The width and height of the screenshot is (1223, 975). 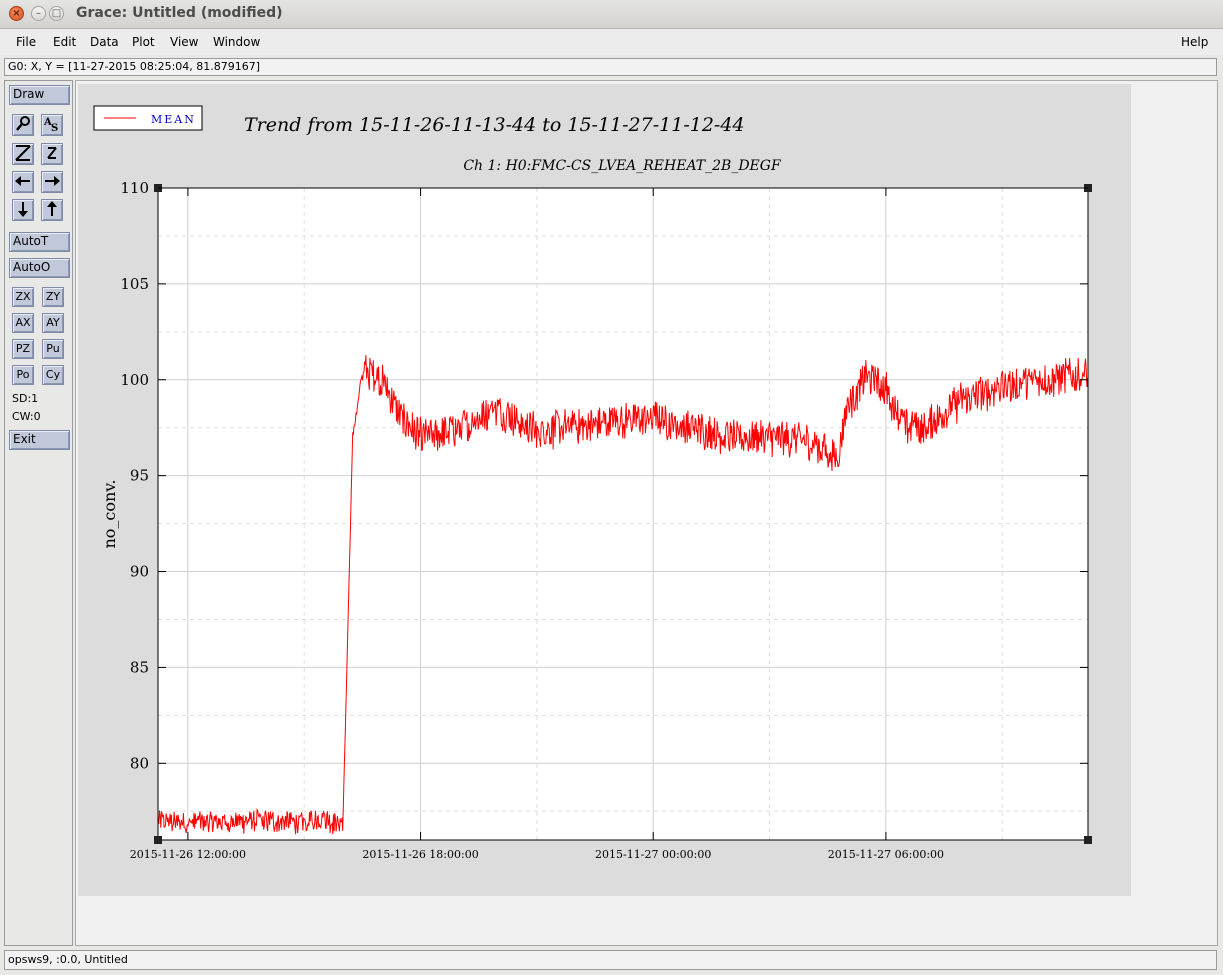 What do you see at coordinates (52, 210) in the screenshot?
I see `arrow-up-icon` at bounding box center [52, 210].